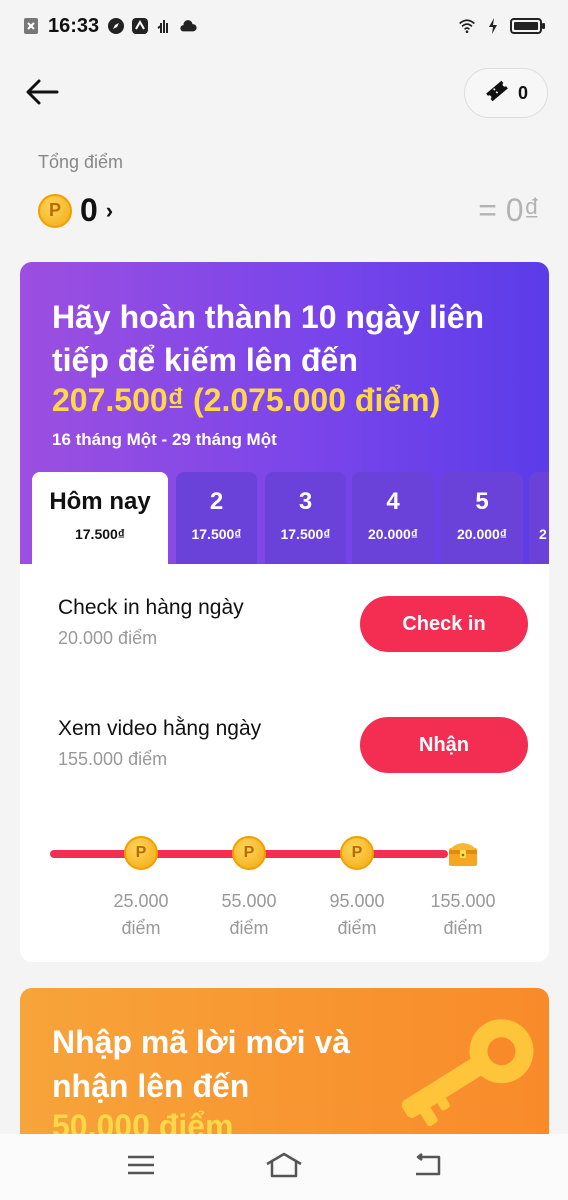 The height and width of the screenshot is (1200, 568). Describe the element at coordinates (246, 400) in the screenshot. I see `promo-amount: 207.500₫ (2.075.000 điểm)` at that location.